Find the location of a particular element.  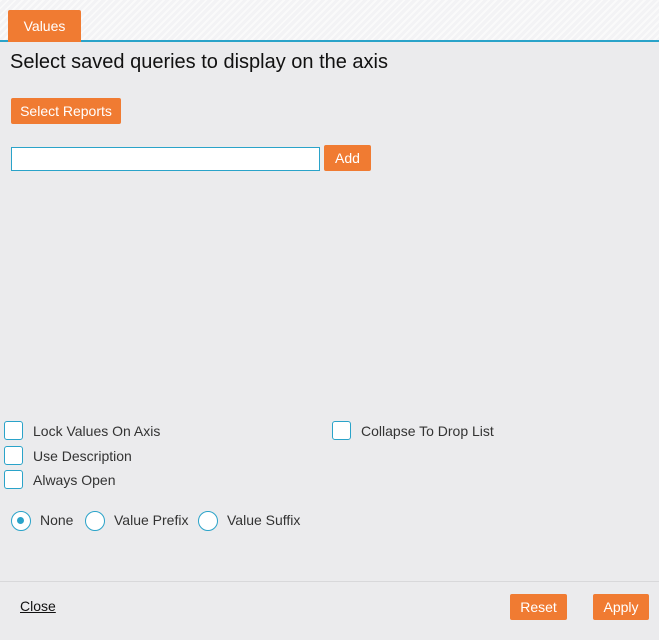

lock-values-label: Lock Values On Axis is located at coordinates (97, 431).